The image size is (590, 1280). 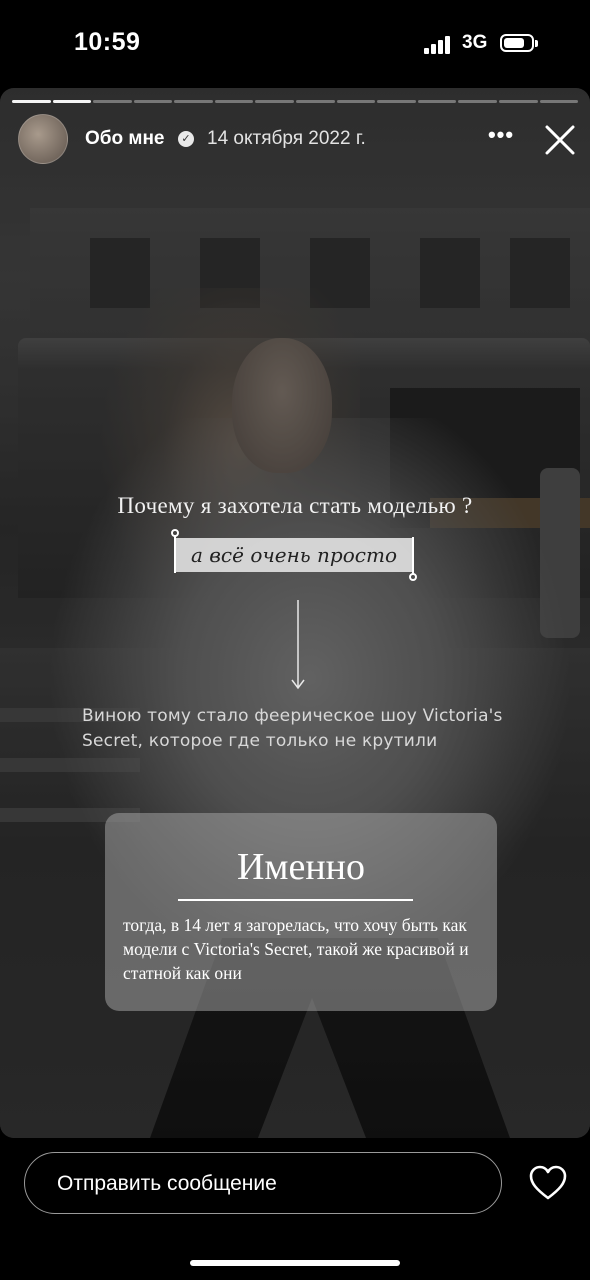 What do you see at coordinates (295, 900) in the screenshot?
I see `card-divider` at bounding box center [295, 900].